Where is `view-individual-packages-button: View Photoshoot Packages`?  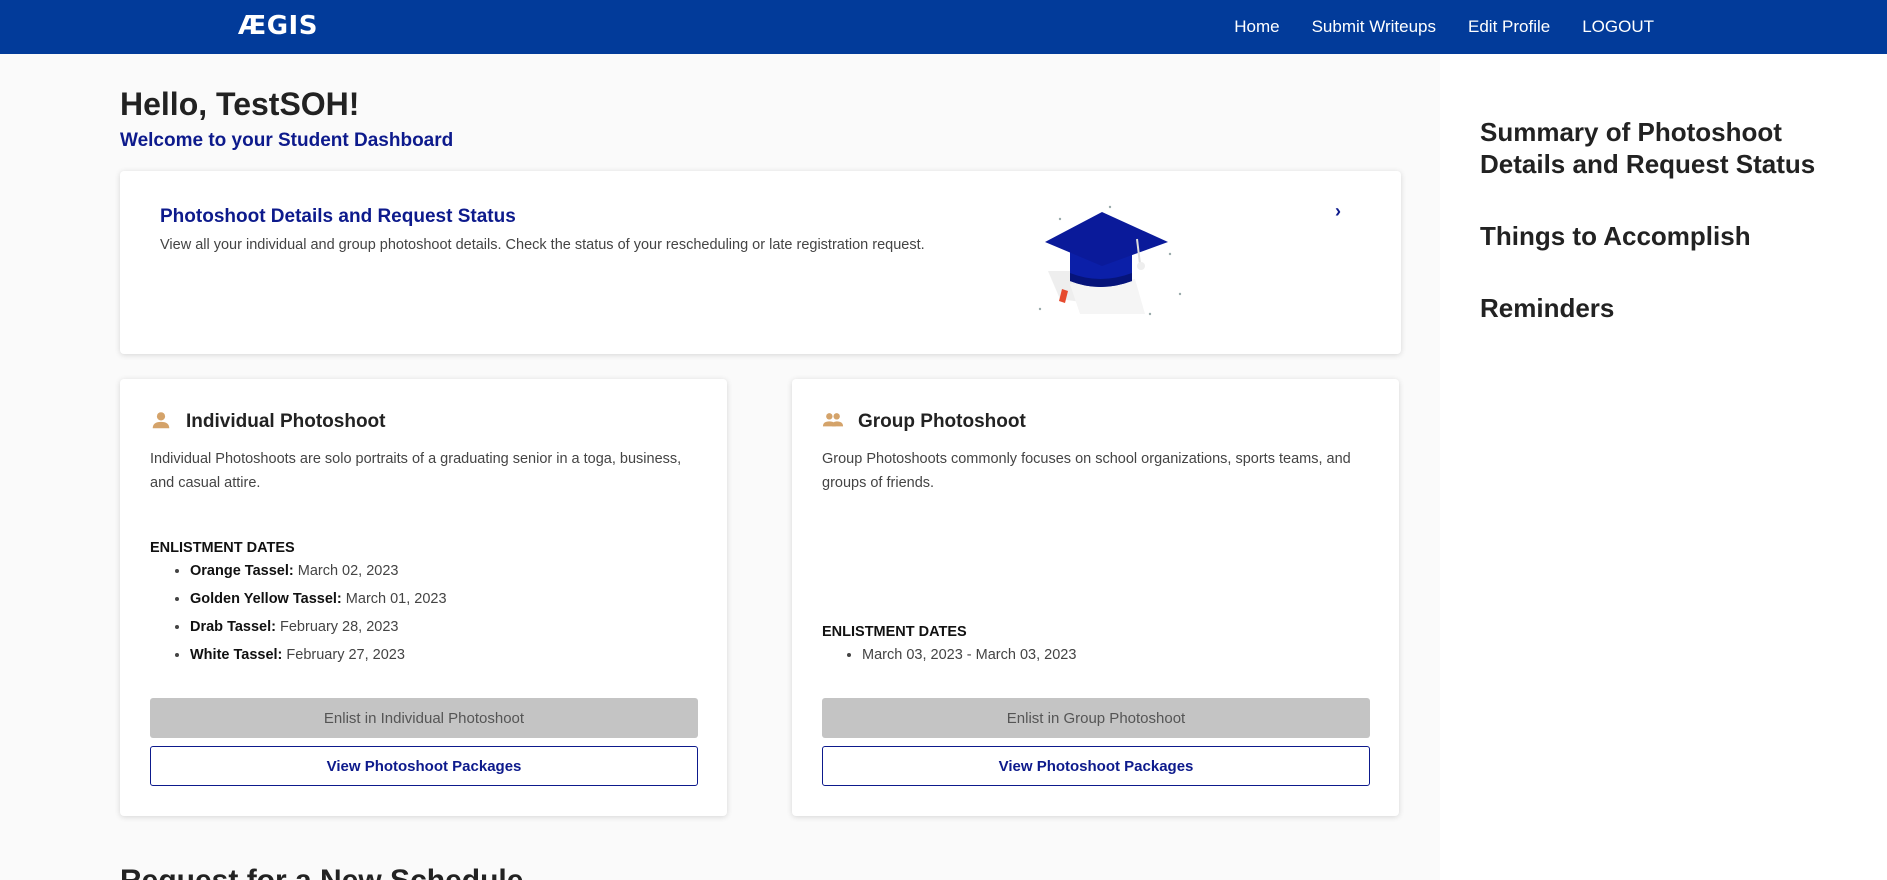 view-individual-packages-button: View Photoshoot Packages is located at coordinates (424, 766).